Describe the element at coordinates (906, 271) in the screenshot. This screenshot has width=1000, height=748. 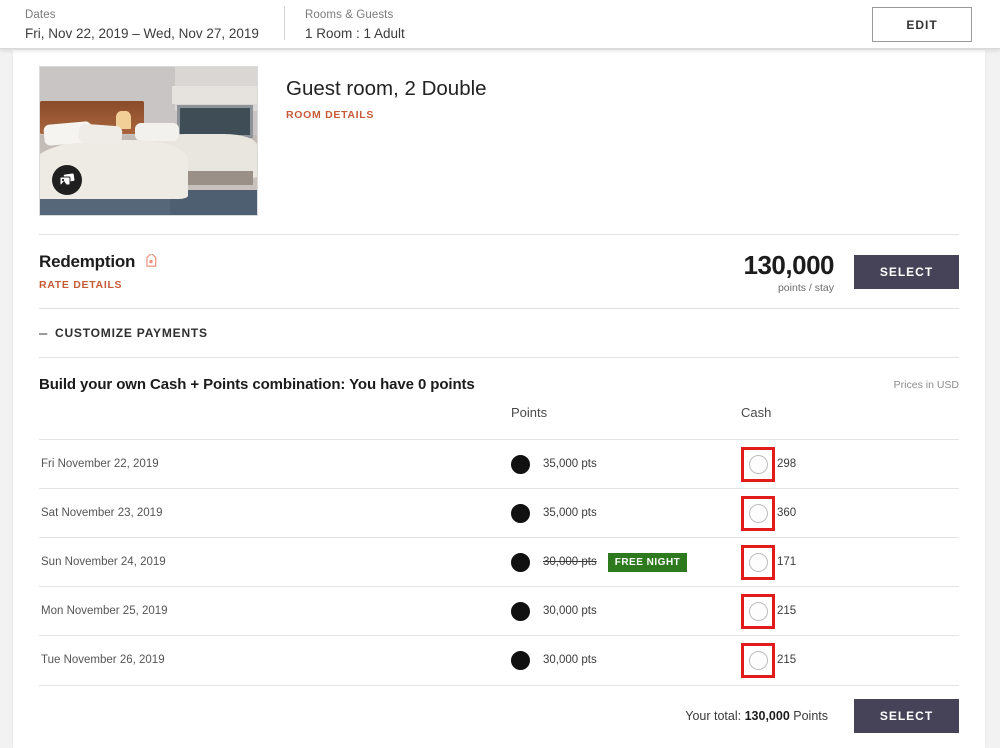
I see `select-rate-button: SELECT` at that location.